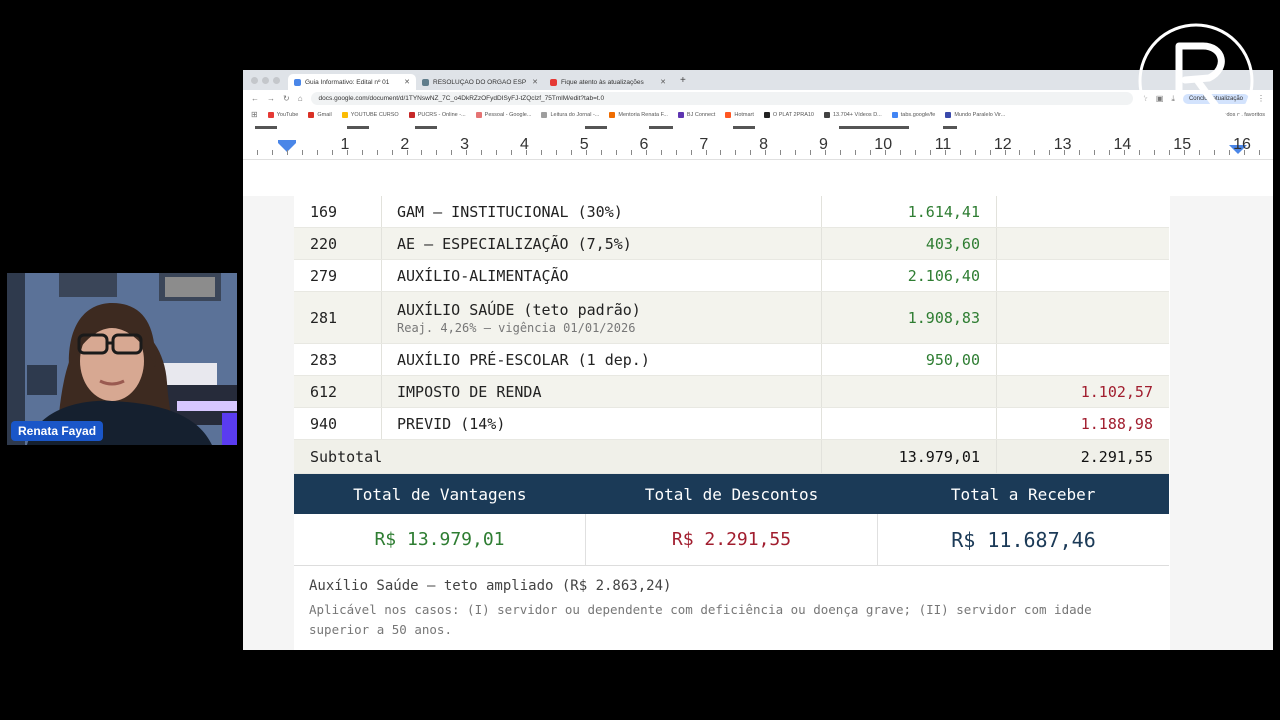  What do you see at coordinates (320, 114) in the screenshot?
I see `bookmark-item: Gmail` at bounding box center [320, 114].